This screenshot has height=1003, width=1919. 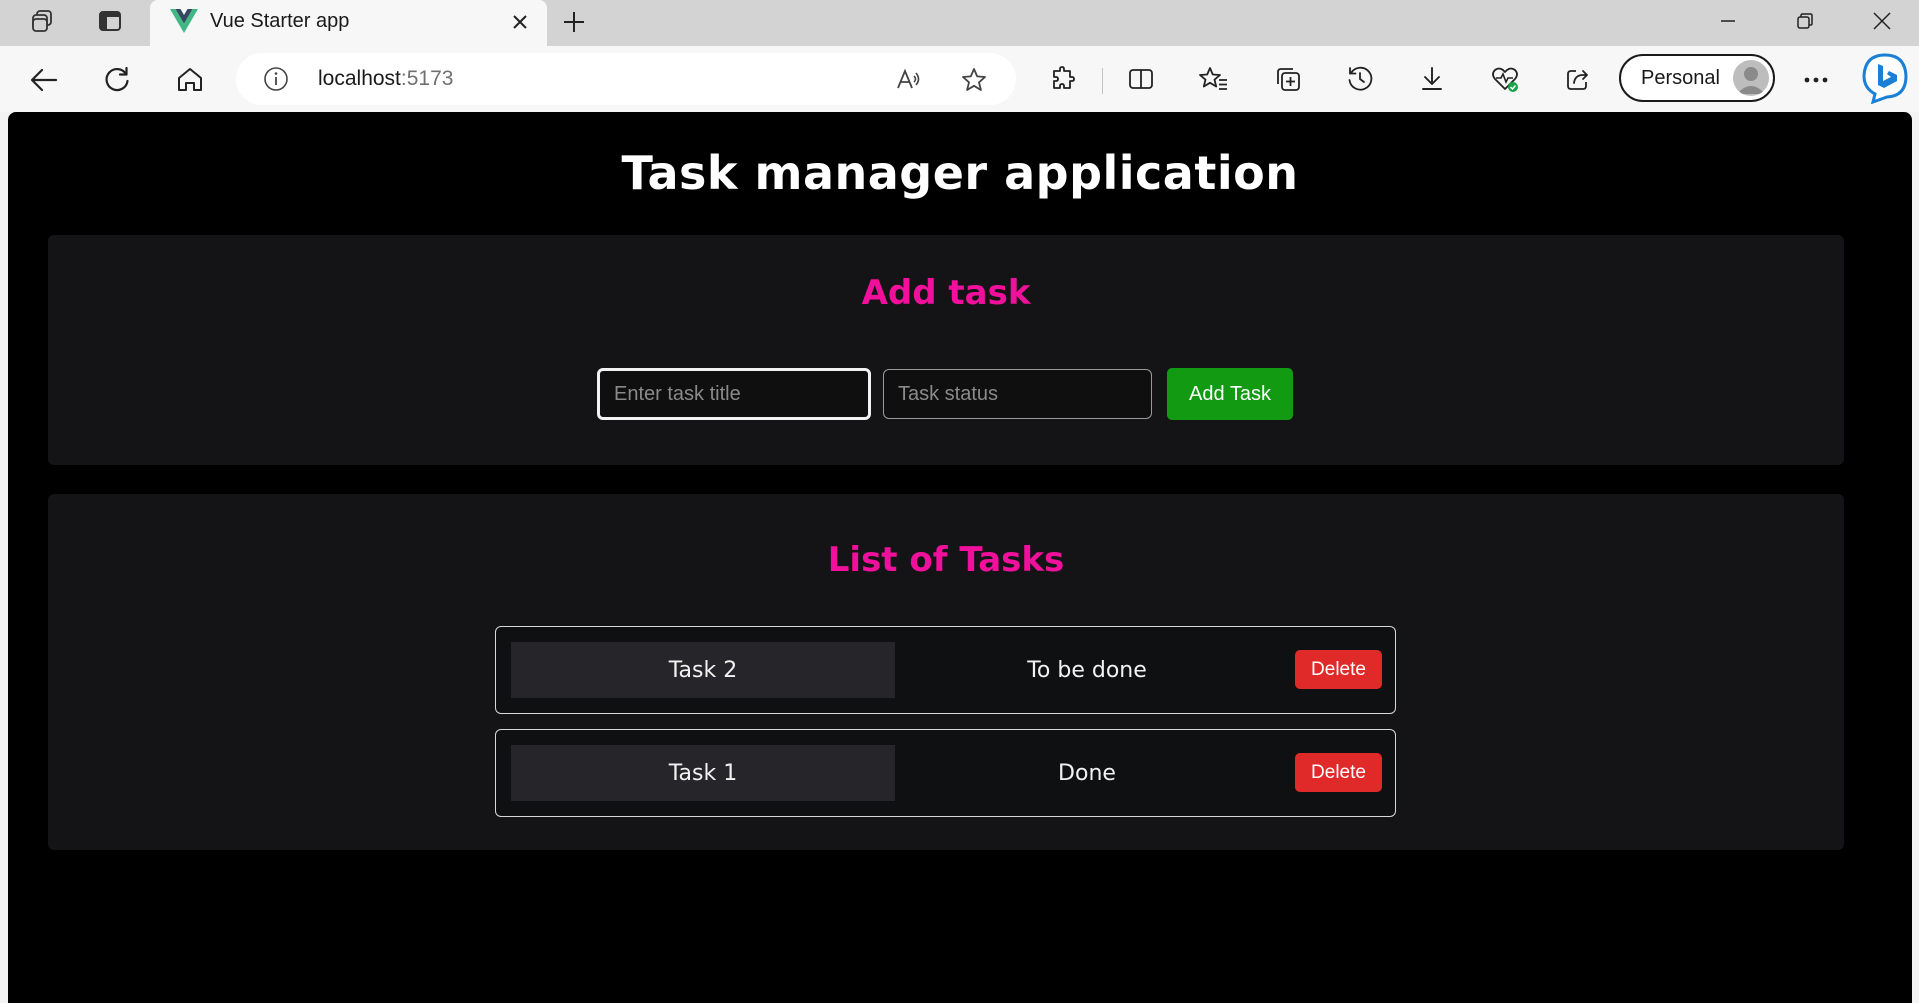 I want to click on vertical-tabs-icon, so click(x=110, y=21).